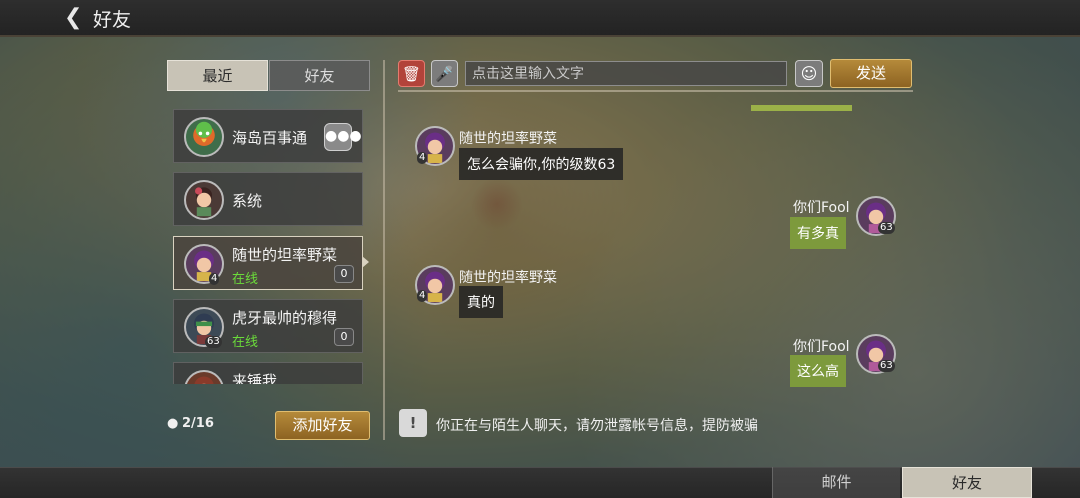 The image size is (1080, 498). What do you see at coordinates (198, 423) in the screenshot?
I see `friend-count-value: 2/16` at bounding box center [198, 423].